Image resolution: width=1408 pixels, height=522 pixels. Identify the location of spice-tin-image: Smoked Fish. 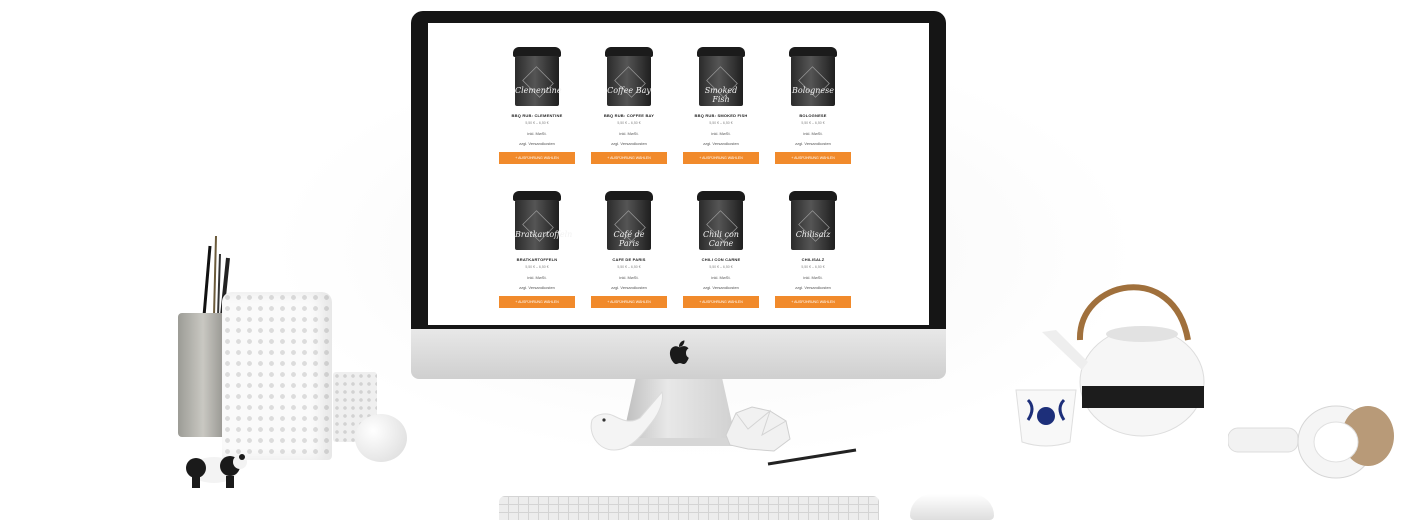
(721, 77).